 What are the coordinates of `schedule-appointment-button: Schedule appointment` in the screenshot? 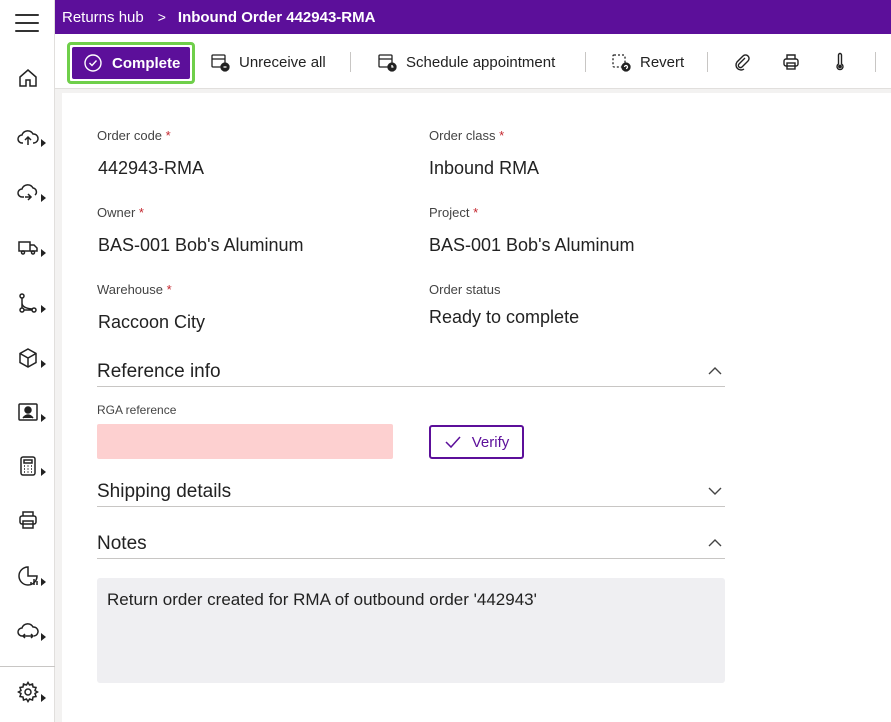 It's located at (466, 62).